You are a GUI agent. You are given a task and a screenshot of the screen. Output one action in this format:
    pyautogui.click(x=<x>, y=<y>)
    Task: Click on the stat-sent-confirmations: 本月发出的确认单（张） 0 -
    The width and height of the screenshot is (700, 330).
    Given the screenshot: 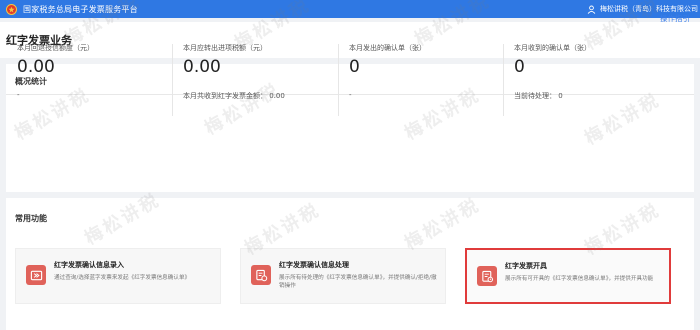 What is the action you would take?
    pyautogui.click(x=429, y=82)
    